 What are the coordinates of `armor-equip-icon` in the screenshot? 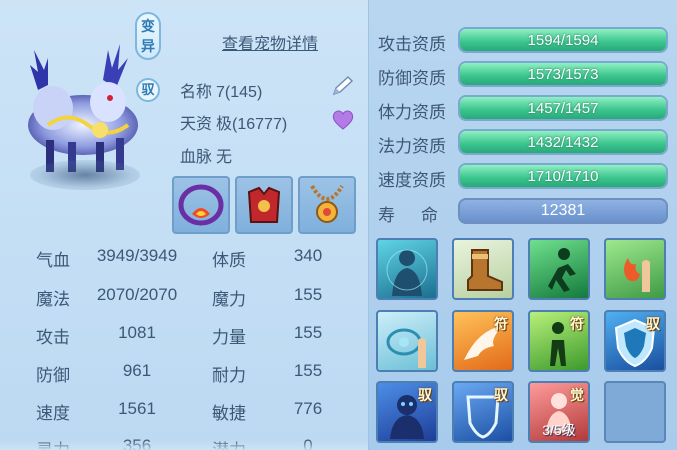 It's located at (264, 204).